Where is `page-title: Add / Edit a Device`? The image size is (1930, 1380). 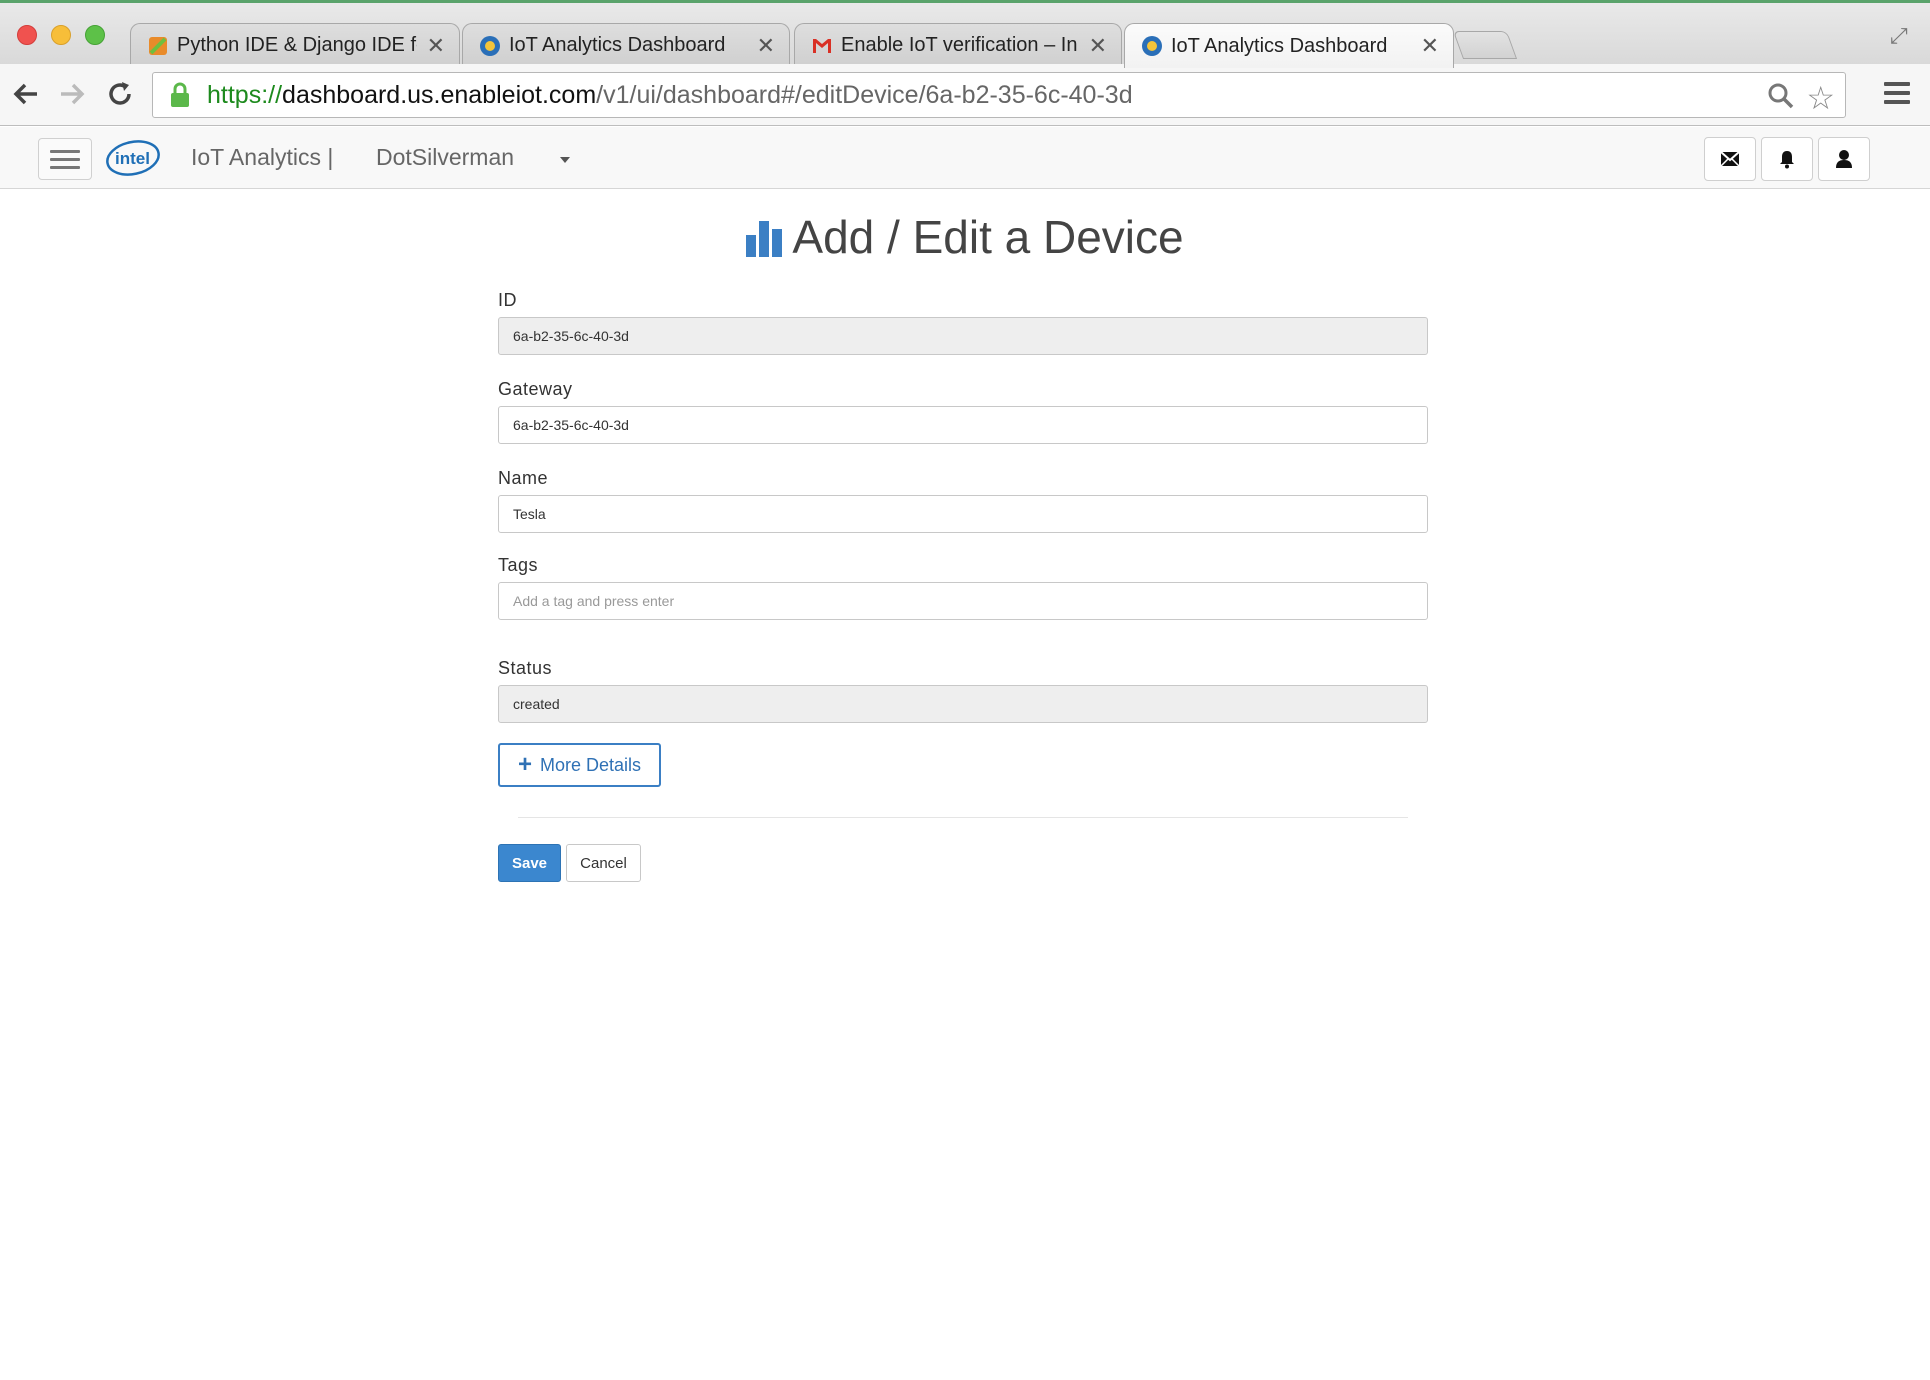
page-title: Add / Edit a Device is located at coordinates (965, 237).